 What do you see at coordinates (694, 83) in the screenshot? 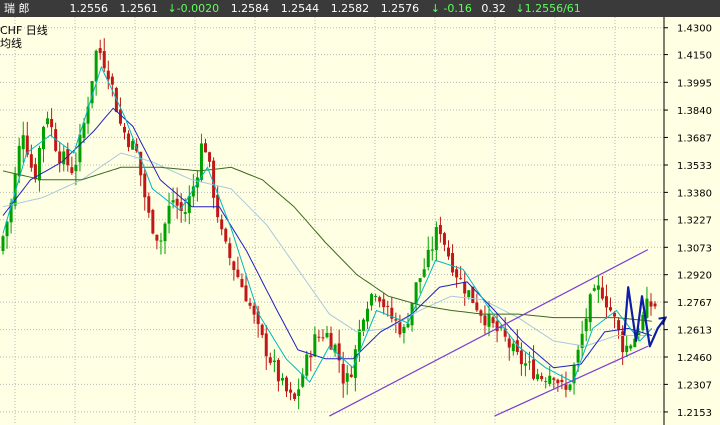
I see `y-tick-label: 1.3995` at bounding box center [694, 83].